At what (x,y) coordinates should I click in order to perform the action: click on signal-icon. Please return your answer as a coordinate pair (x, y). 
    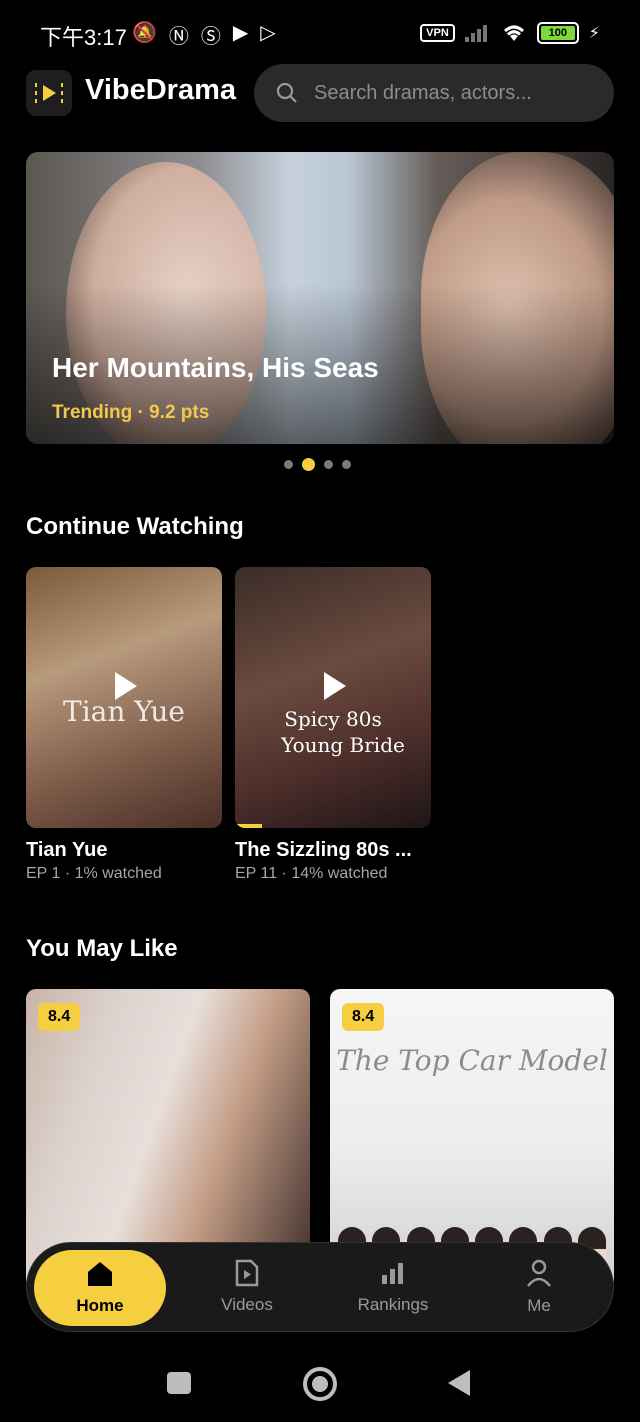
    Looking at the image, I should click on (475, 33).